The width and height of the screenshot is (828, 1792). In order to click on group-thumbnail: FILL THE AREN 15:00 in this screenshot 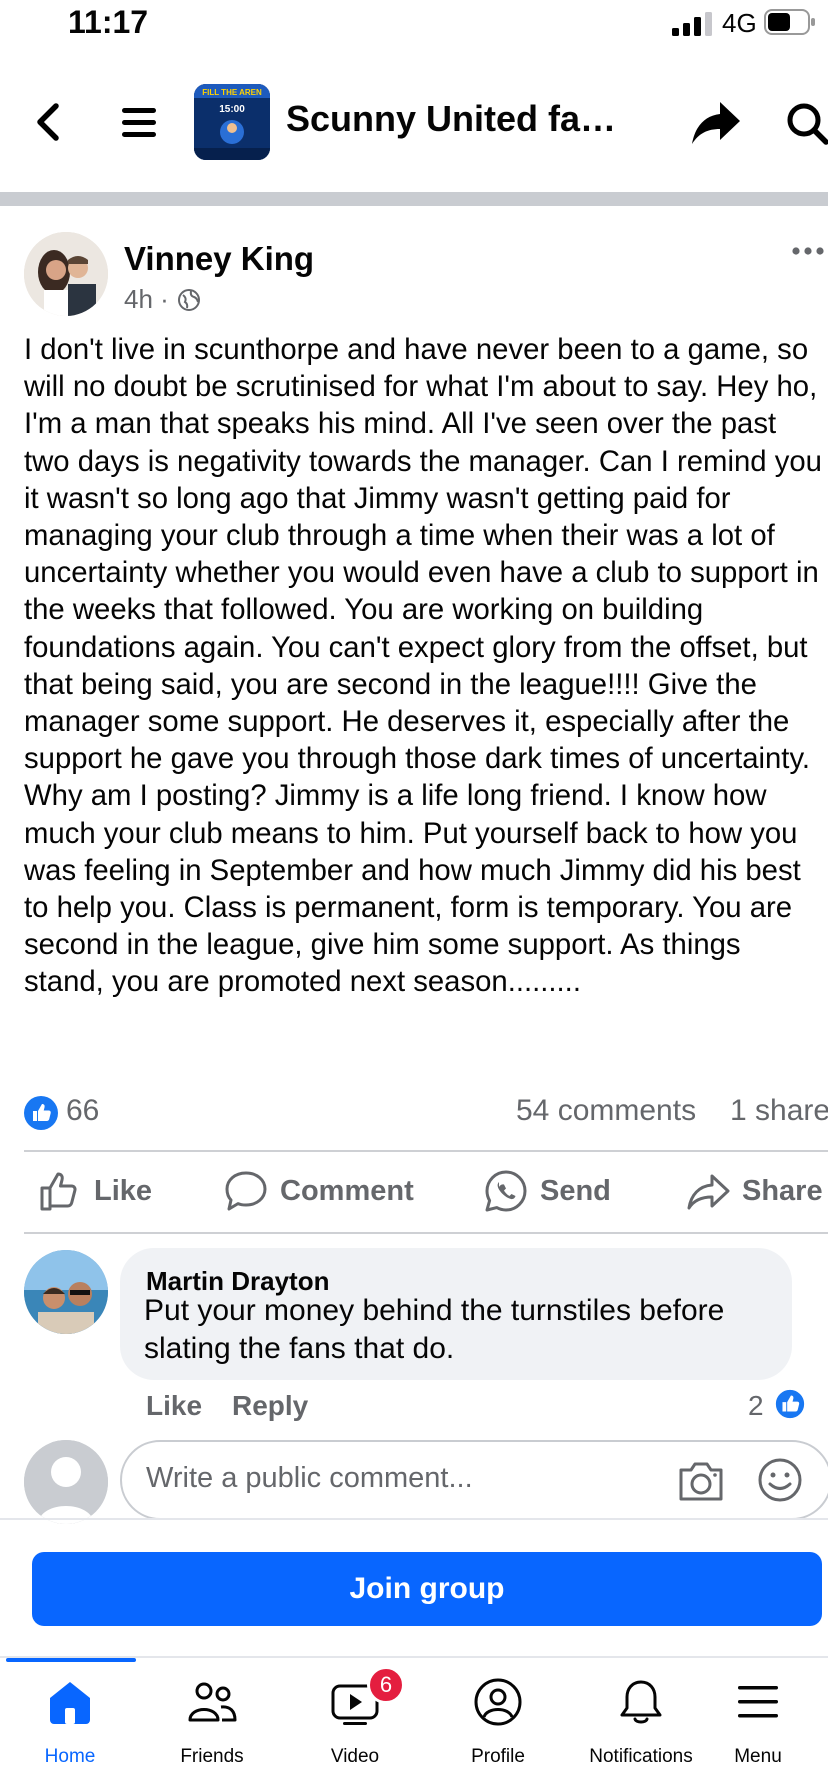, I will do `click(232, 122)`.